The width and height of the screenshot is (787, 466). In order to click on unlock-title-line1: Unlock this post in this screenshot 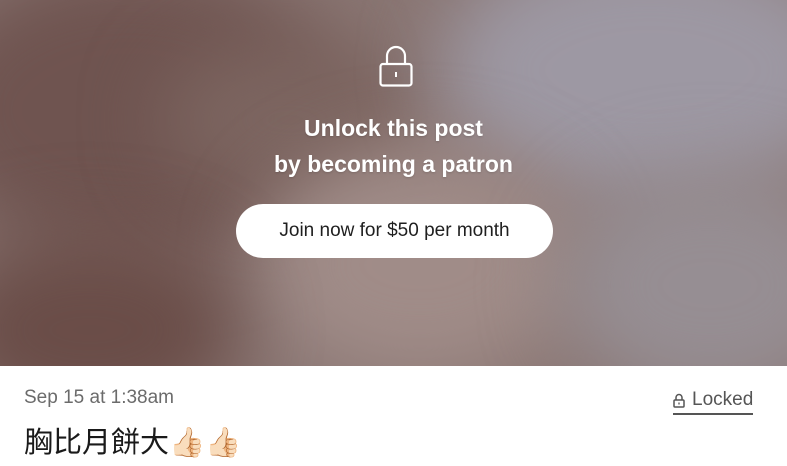, I will do `click(393, 128)`.